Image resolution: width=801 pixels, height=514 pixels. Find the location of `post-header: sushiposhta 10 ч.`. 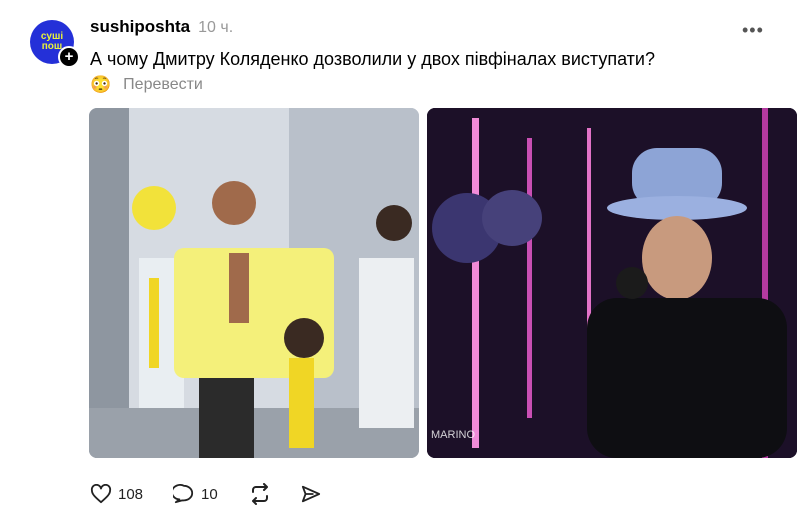

post-header: sushiposhta 10 ч. is located at coordinates (161, 27).